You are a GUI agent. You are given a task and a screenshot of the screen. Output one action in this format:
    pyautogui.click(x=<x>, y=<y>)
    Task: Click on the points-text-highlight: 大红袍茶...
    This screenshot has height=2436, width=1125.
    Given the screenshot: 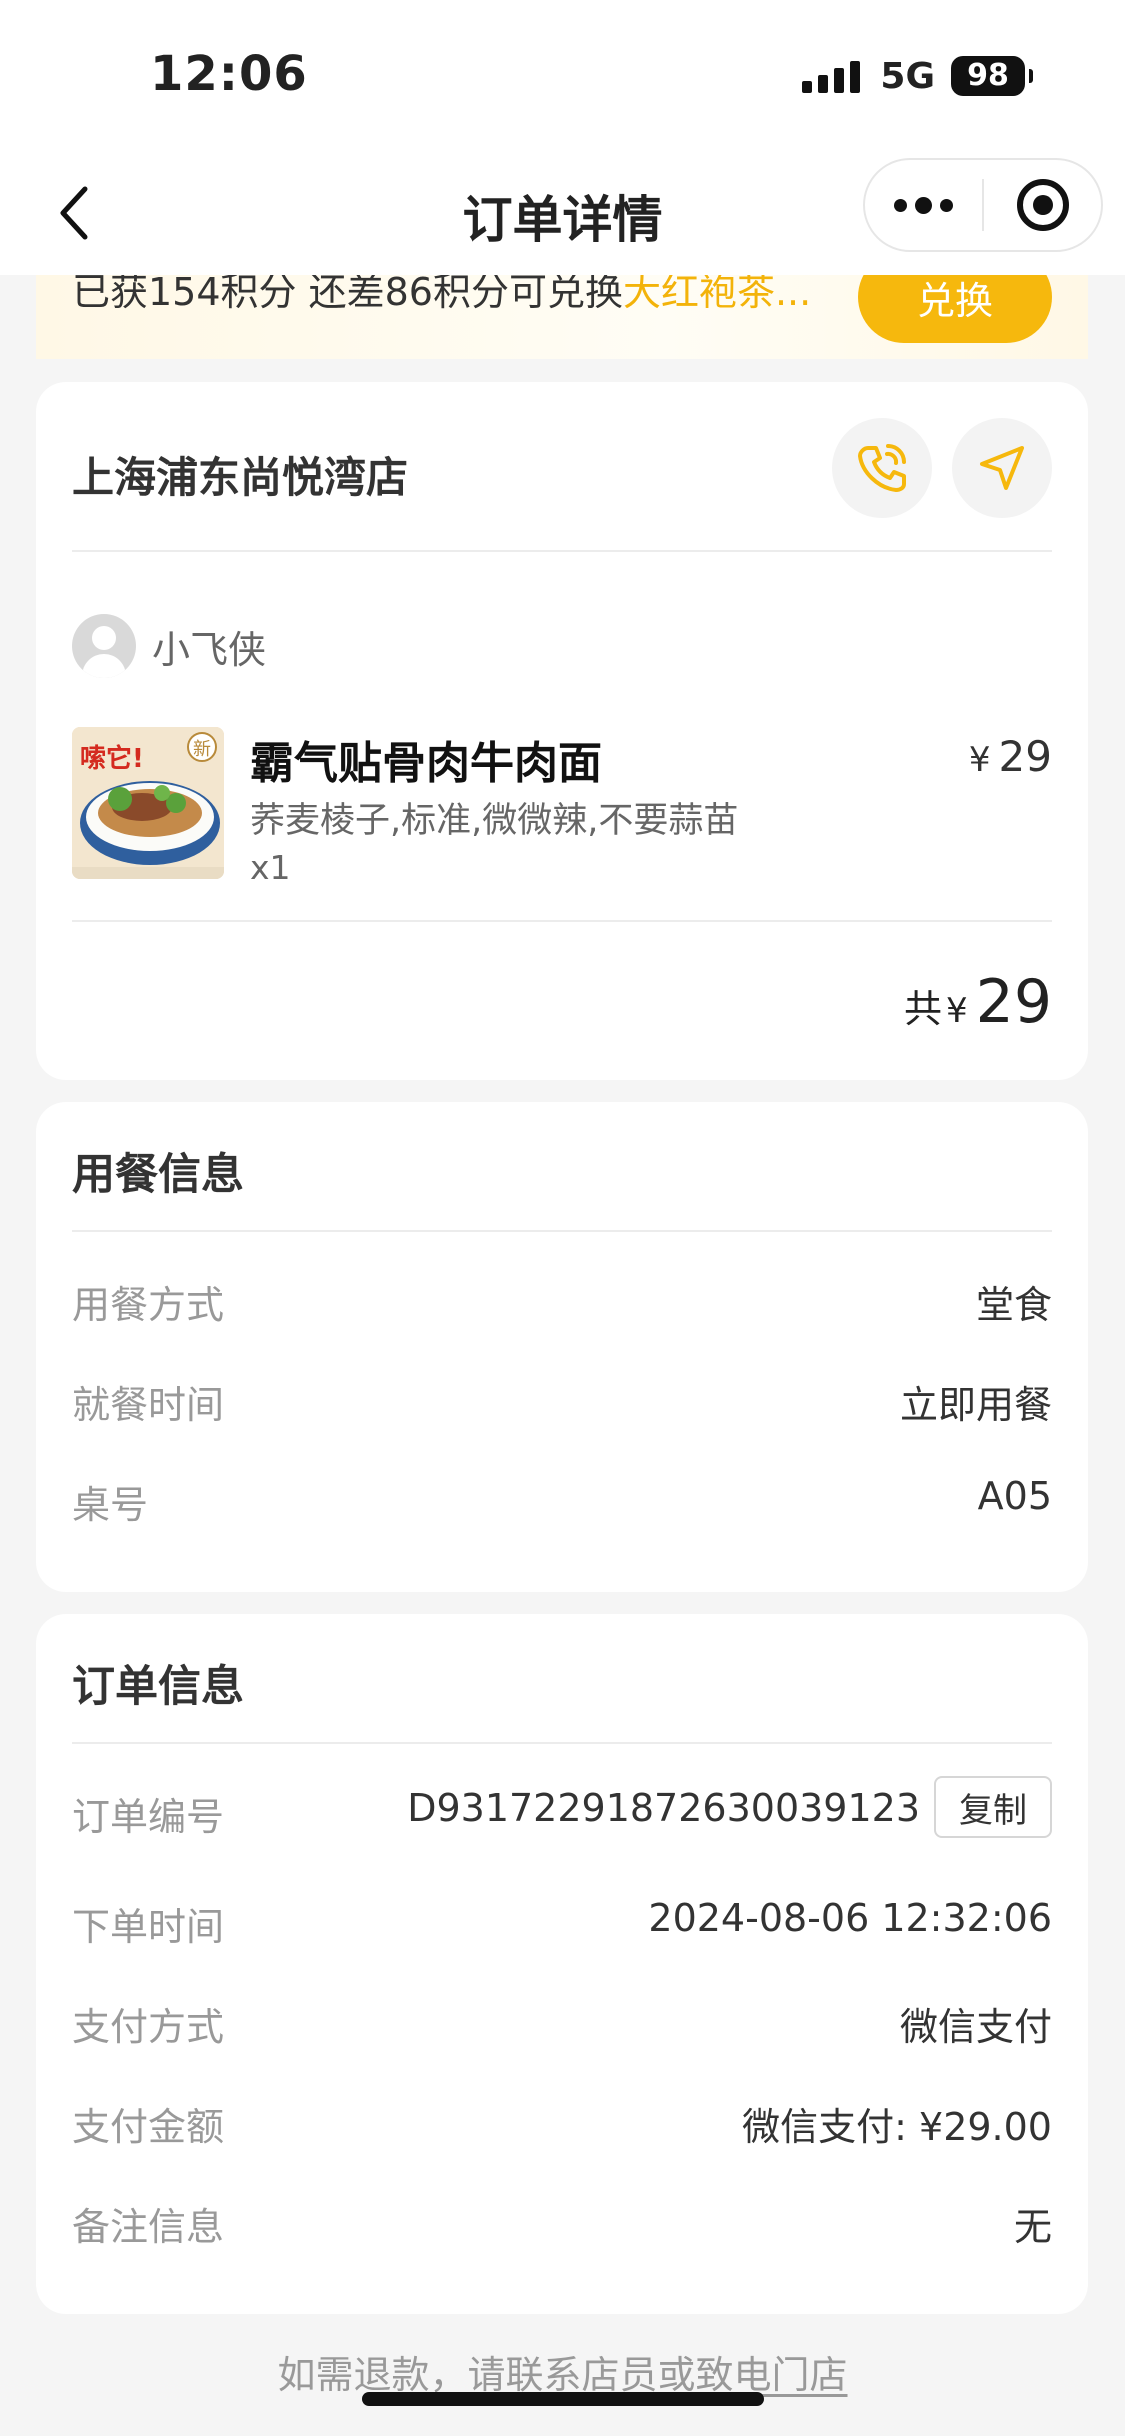 What is the action you would take?
    pyautogui.click(x=717, y=294)
    